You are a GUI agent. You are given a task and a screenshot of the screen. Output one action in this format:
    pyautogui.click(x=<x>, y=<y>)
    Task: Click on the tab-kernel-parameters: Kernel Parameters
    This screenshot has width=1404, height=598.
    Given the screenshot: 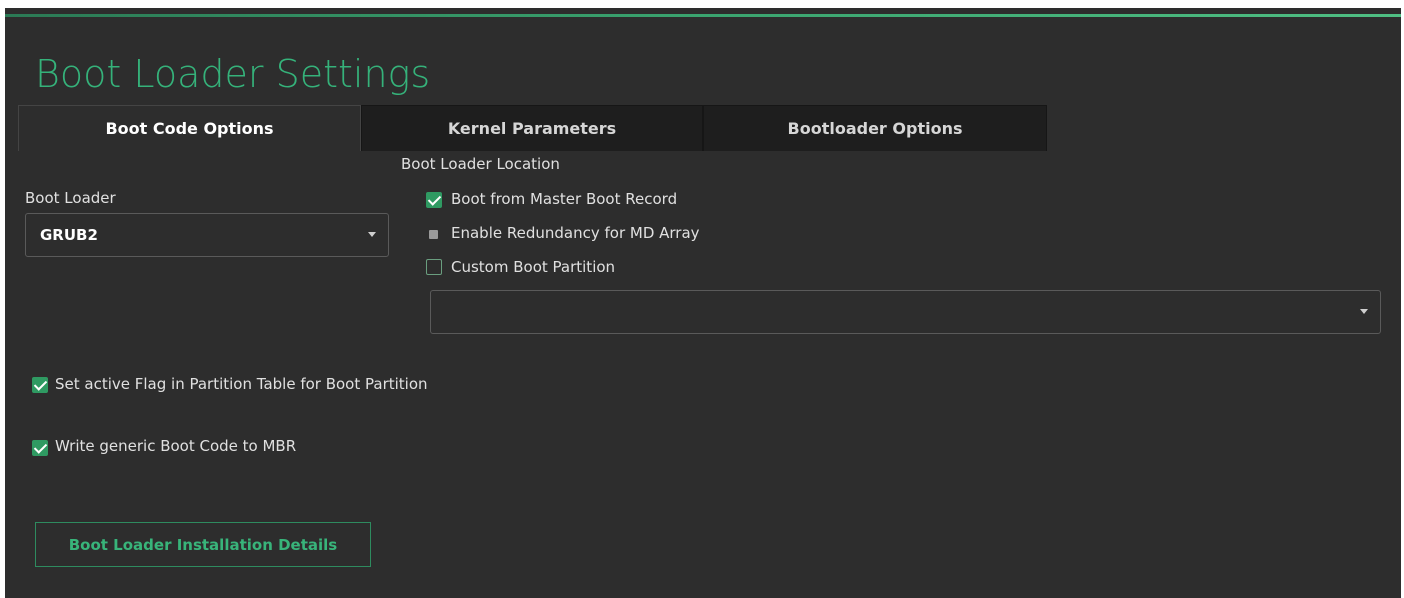 What is the action you would take?
    pyautogui.click(x=532, y=128)
    